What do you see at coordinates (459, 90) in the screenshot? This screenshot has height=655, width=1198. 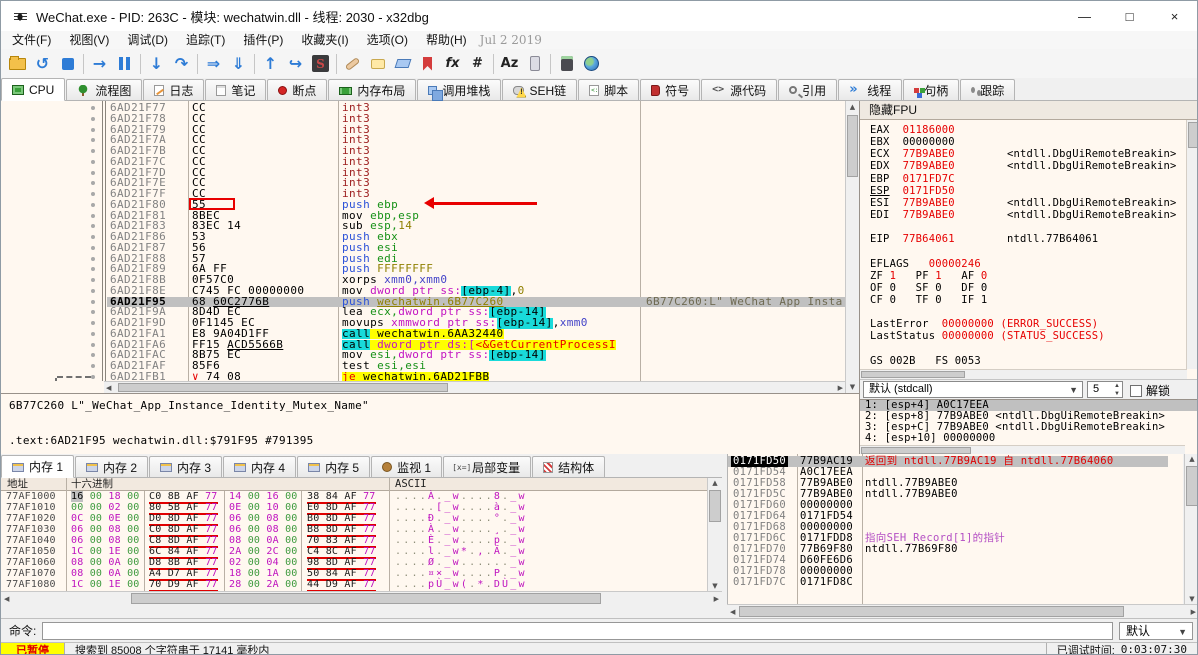 I see `tab-调用堆栈: 调用堆栈` at bounding box center [459, 90].